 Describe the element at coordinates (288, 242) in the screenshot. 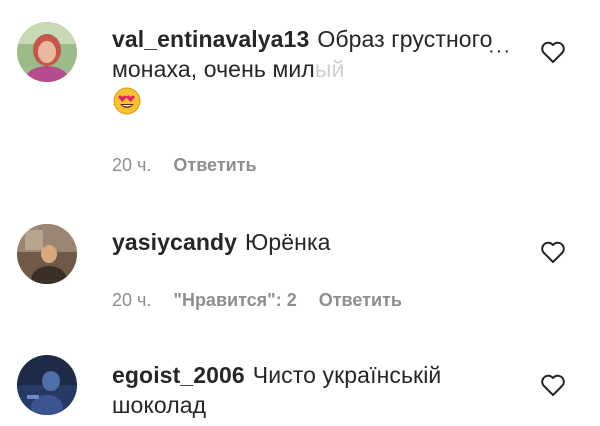

I see `comment-body: Юрёнка` at that location.